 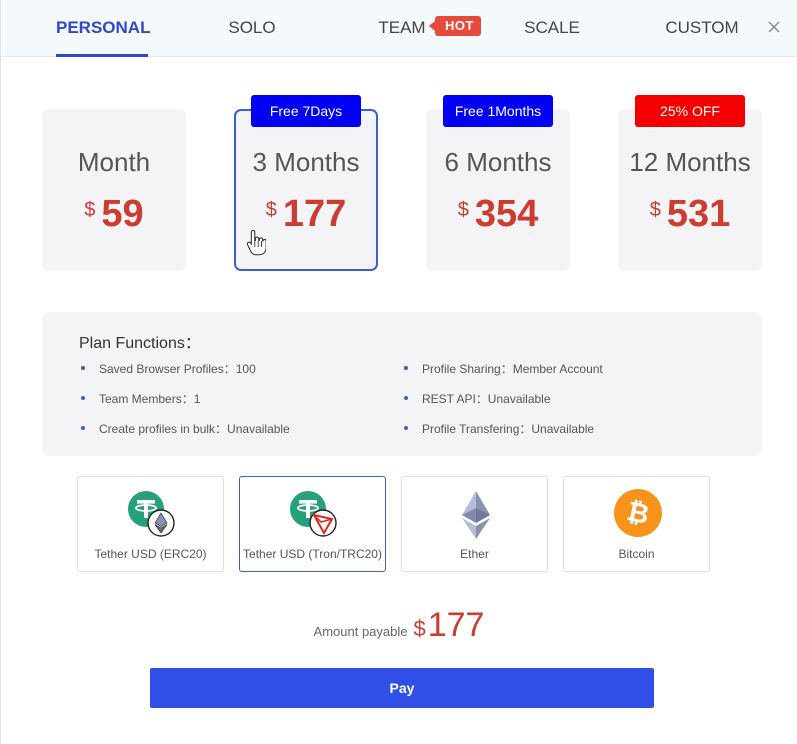 I want to click on payment-method-bitcoin: ₿ Bitcoin, so click(x=636, y=524).